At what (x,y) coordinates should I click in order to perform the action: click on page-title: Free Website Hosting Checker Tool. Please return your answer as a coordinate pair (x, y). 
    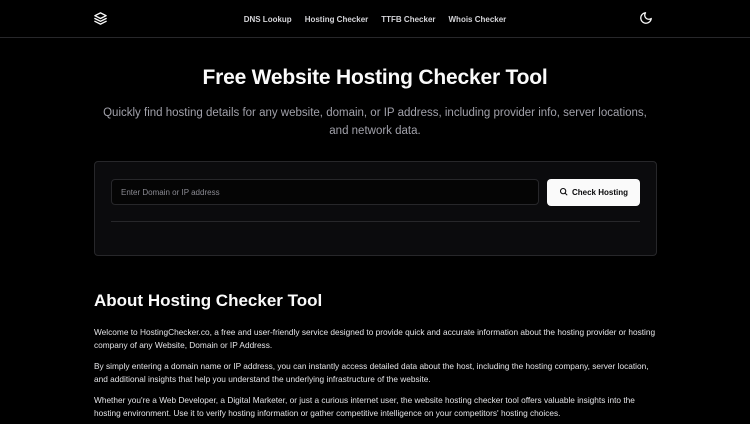
    Looking at the image, I should click on (375, 77).